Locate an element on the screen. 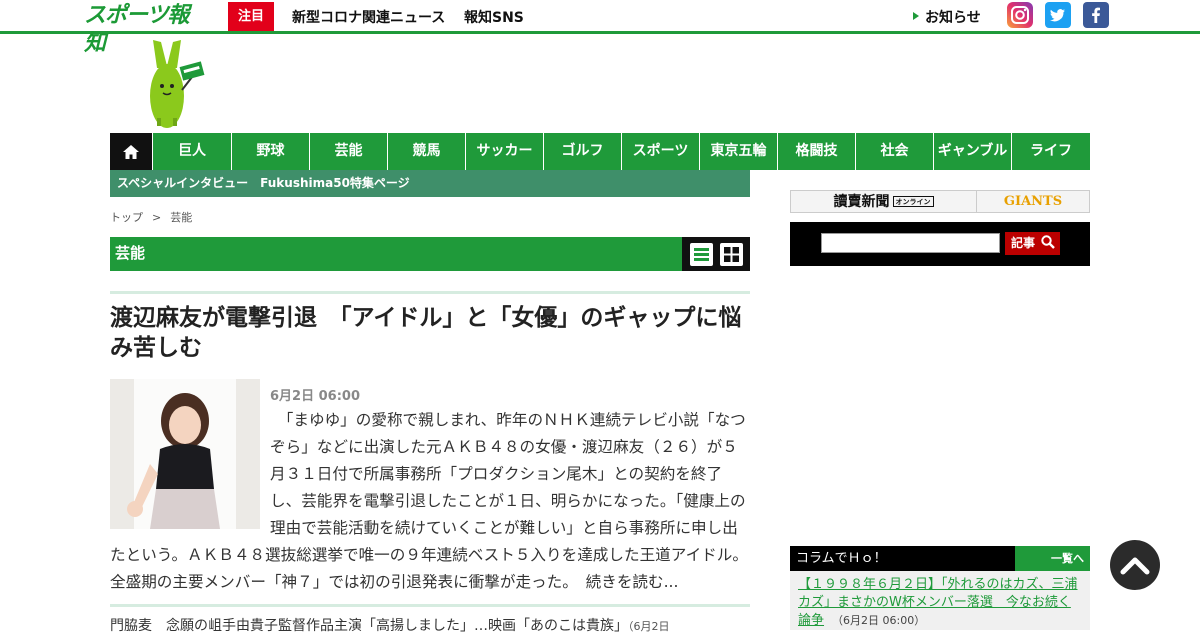 This screenshot has width=1200, height=635. yomiuri-label: 讀賣新聞 is located at coordinates (861, 202).